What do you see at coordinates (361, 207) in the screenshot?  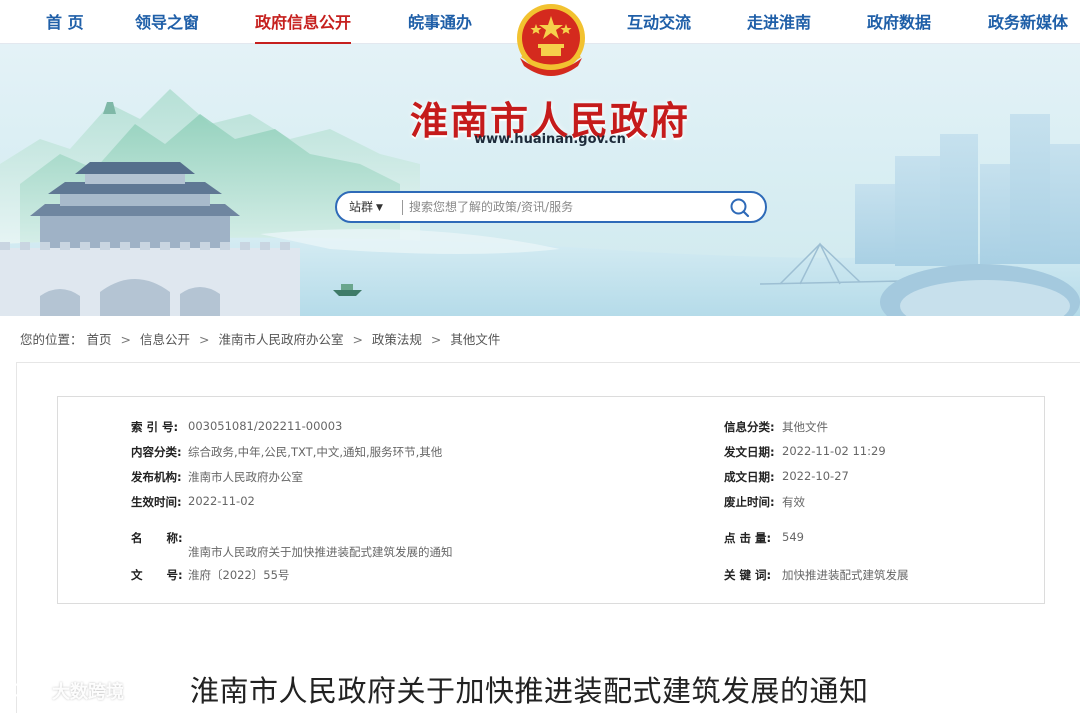 I see `search-scope-label: 站群` at bounding box center [361, 207].